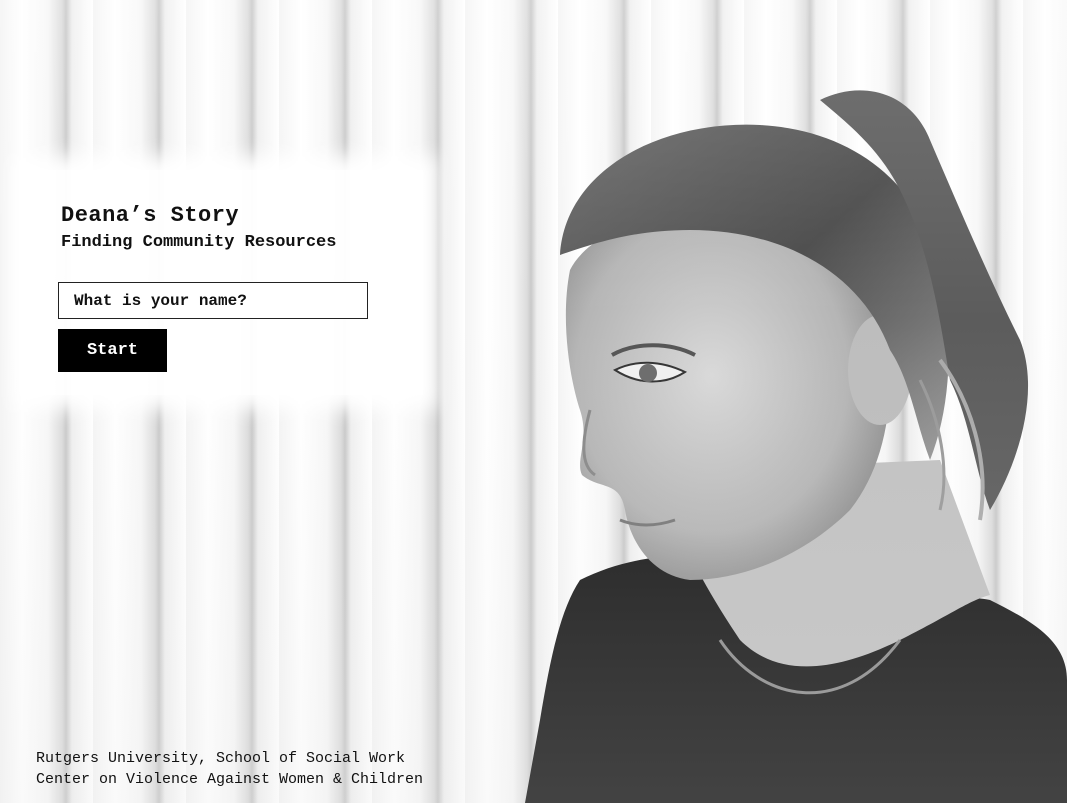 The image size is (1067, 803). What do you see at coordinates (150, 215) in the screenshot?
I see `story-title: Deana’s Story` at bounding box center [150, 215].